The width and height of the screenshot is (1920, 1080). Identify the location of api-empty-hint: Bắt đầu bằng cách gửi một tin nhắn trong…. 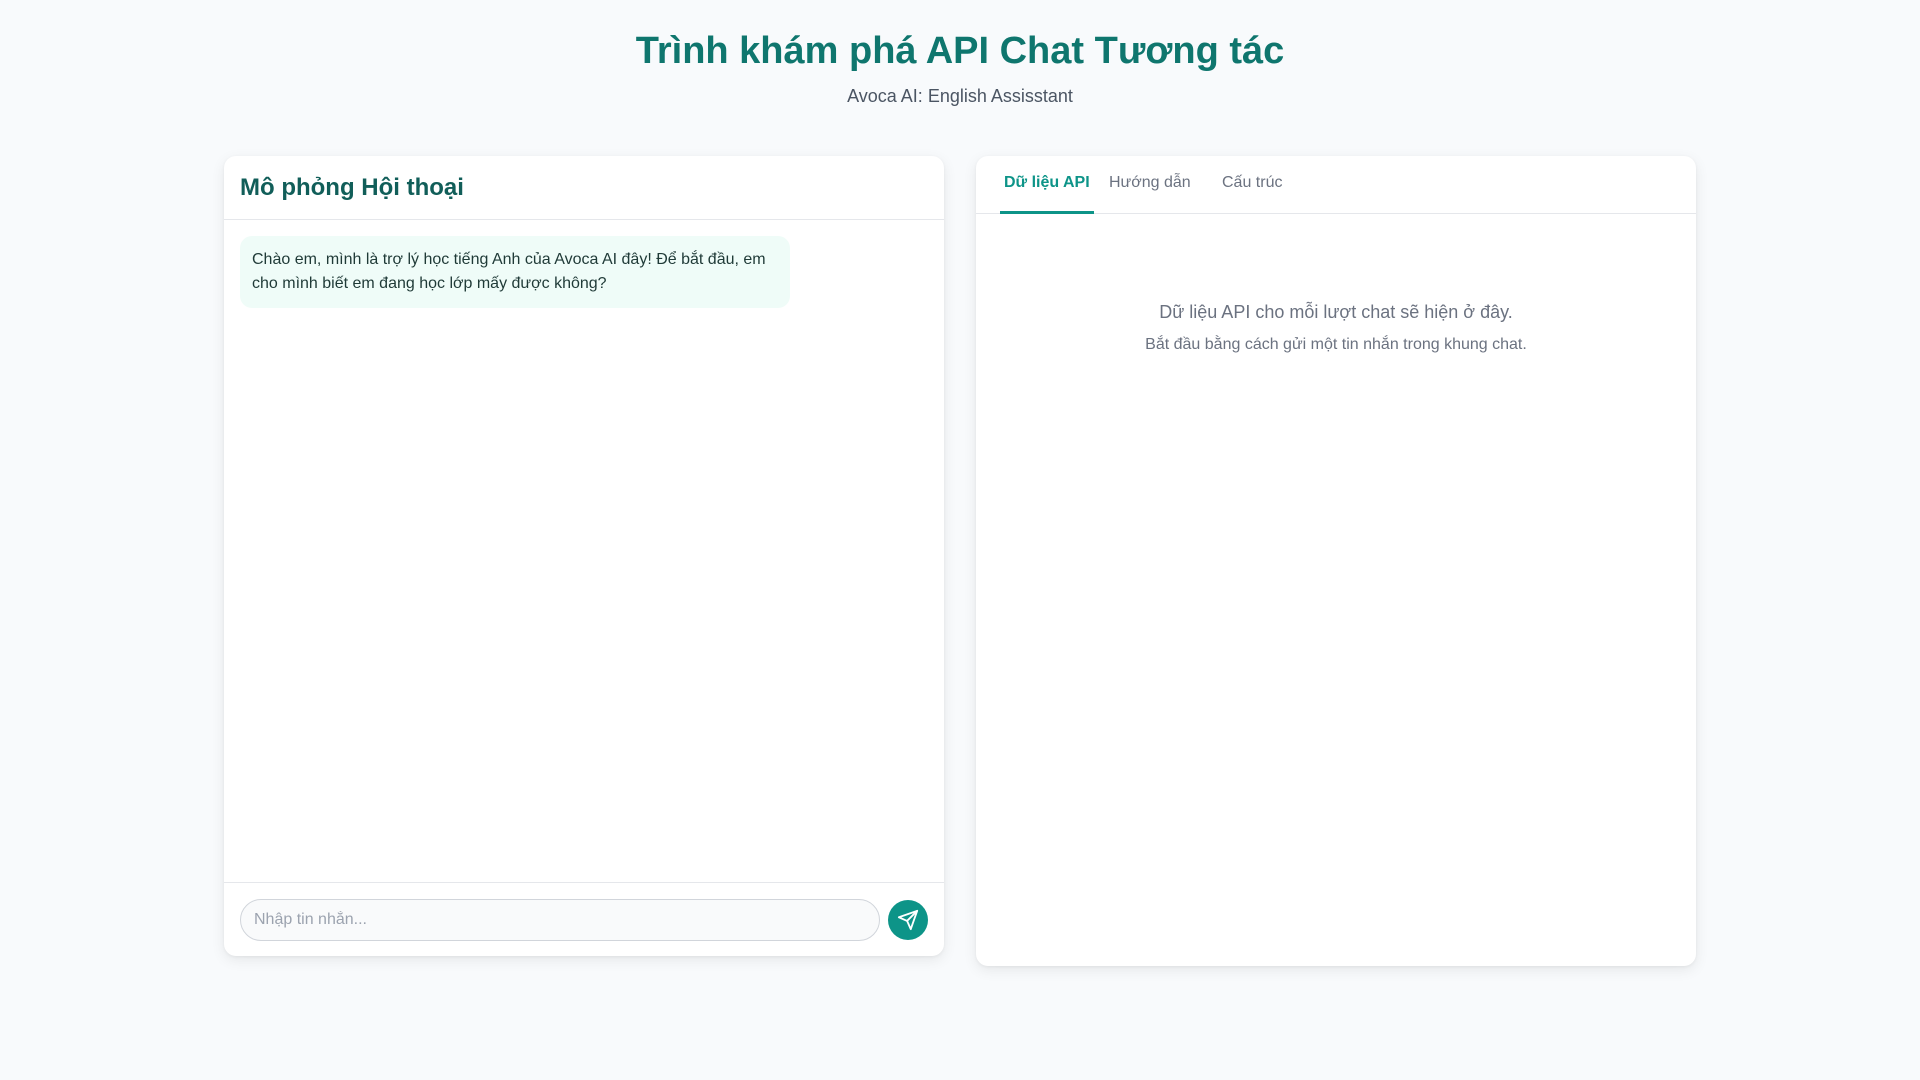
(1336, 344).